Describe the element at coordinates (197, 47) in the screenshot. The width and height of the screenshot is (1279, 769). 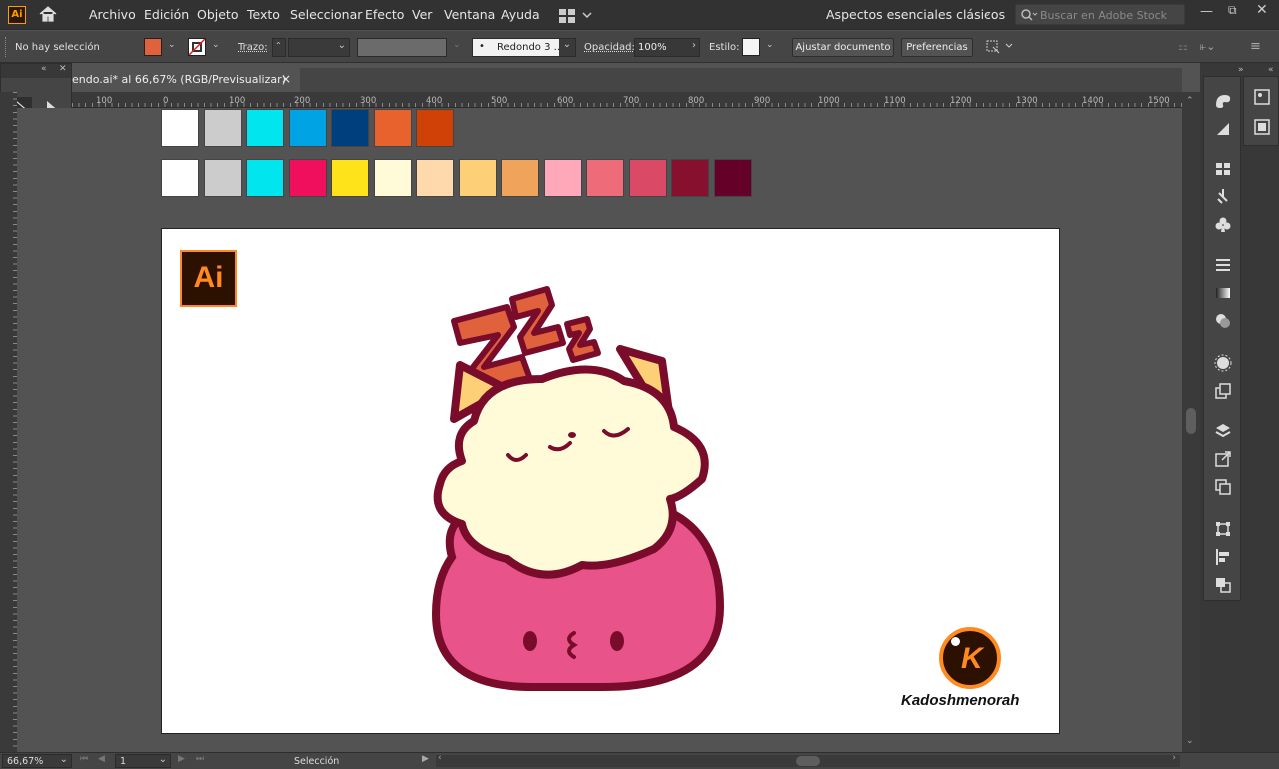
I see `stroke-color-swatch` at that location.